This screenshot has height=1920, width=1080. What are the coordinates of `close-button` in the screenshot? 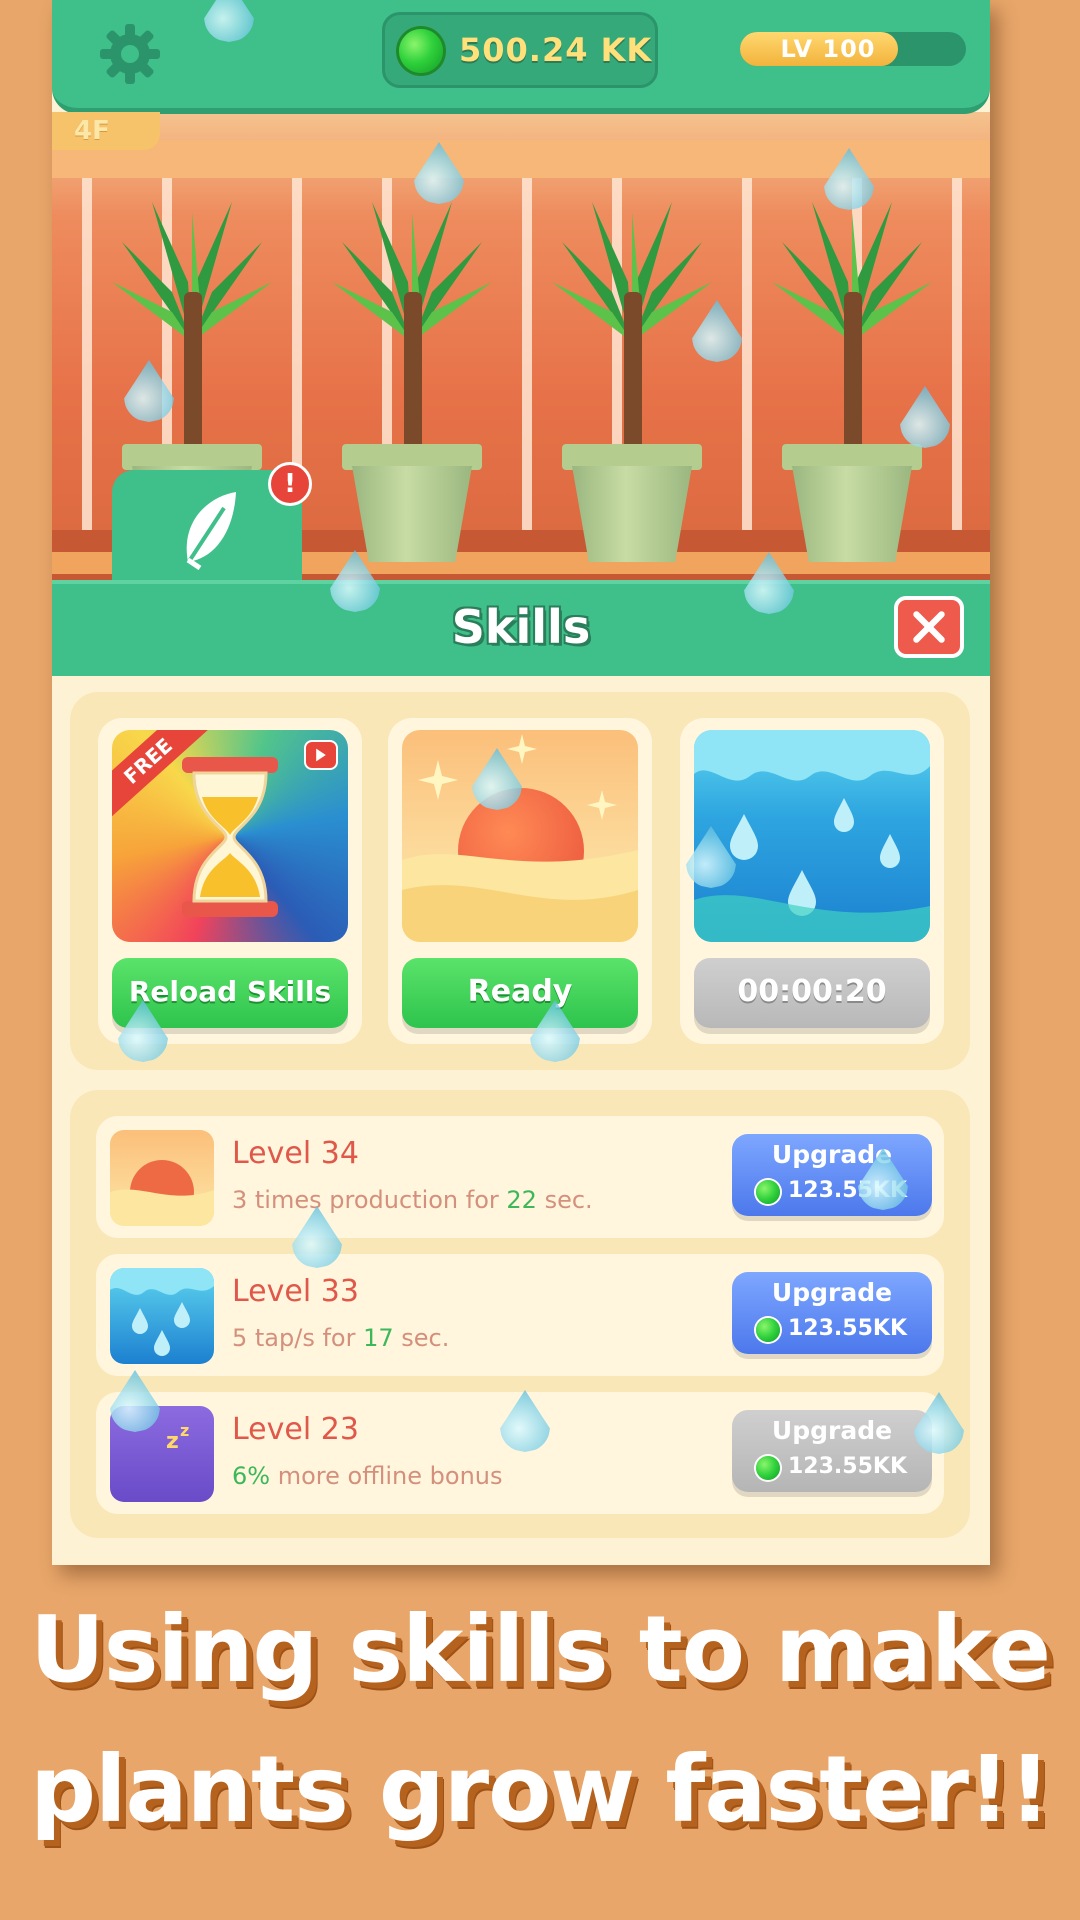 It's located at (929, 627).